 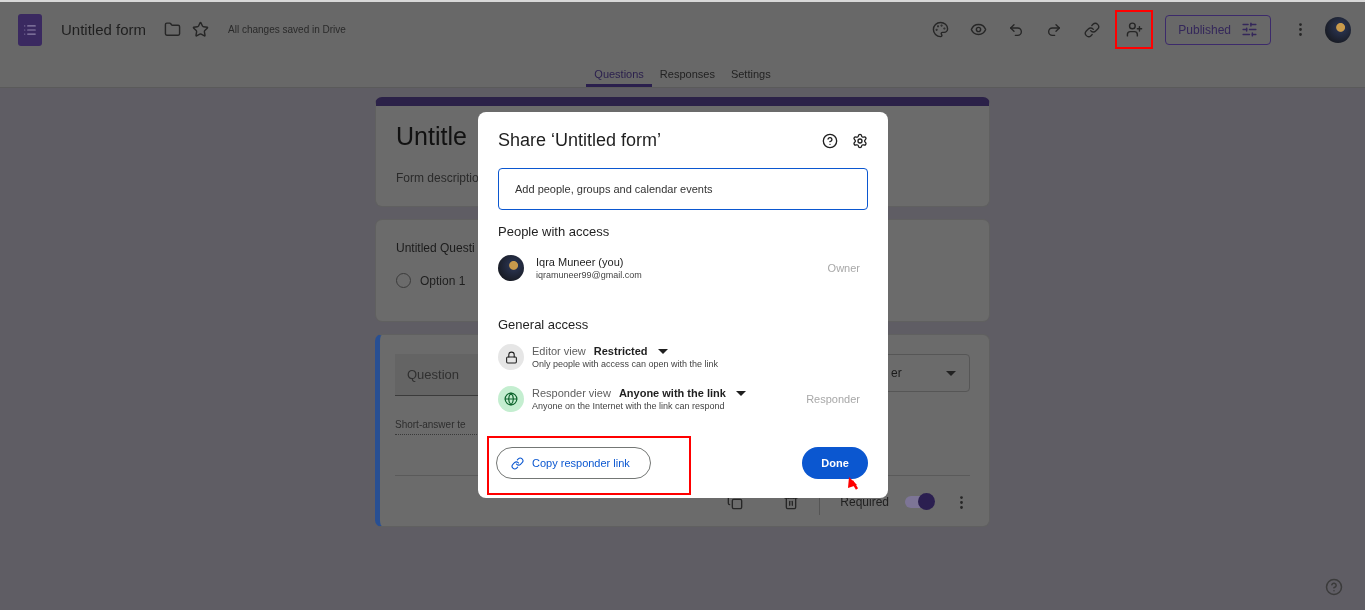 I want to click on published-button: Published, so click(x=1218, y=29).